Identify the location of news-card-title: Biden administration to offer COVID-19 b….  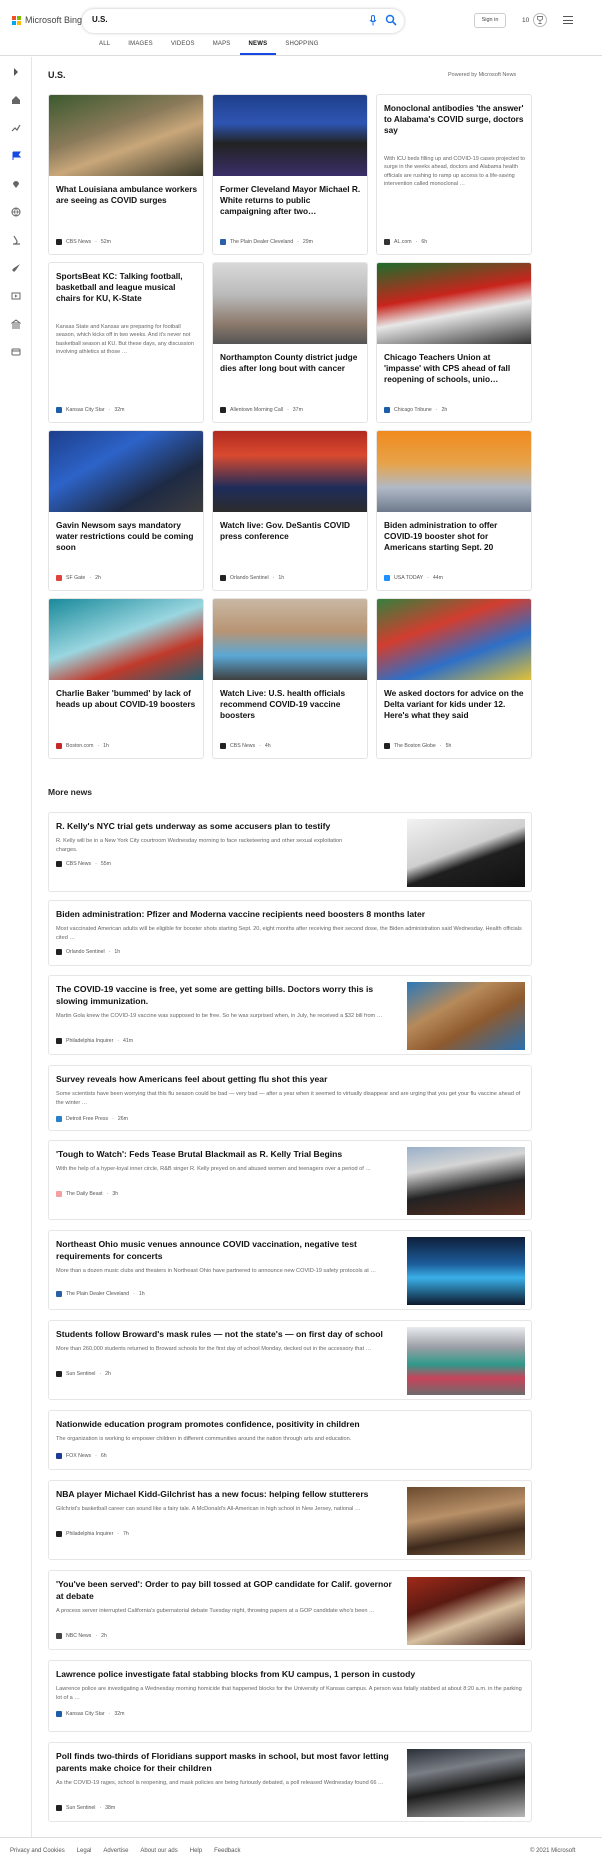
(455, 536).